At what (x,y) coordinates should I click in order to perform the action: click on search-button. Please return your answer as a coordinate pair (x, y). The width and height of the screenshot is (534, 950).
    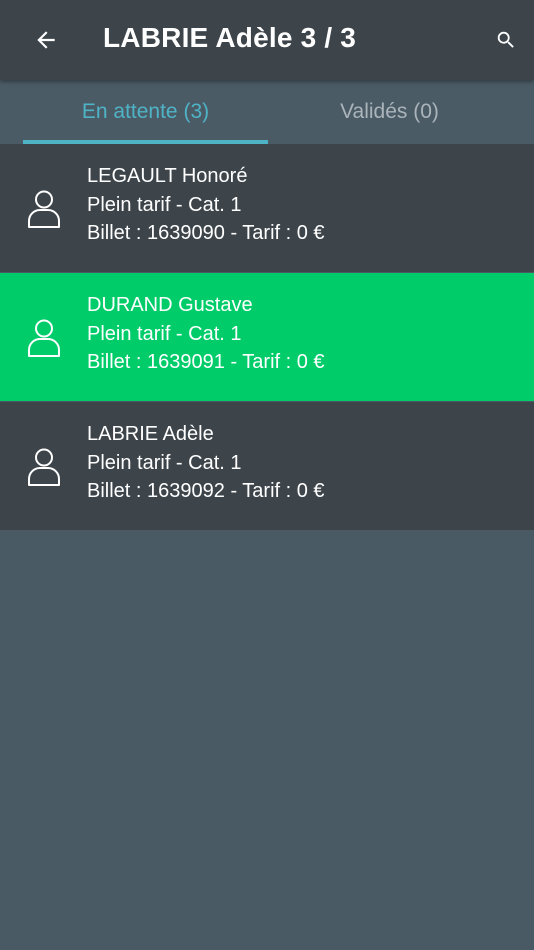
    Looking at the image, I should click on (506, 40).